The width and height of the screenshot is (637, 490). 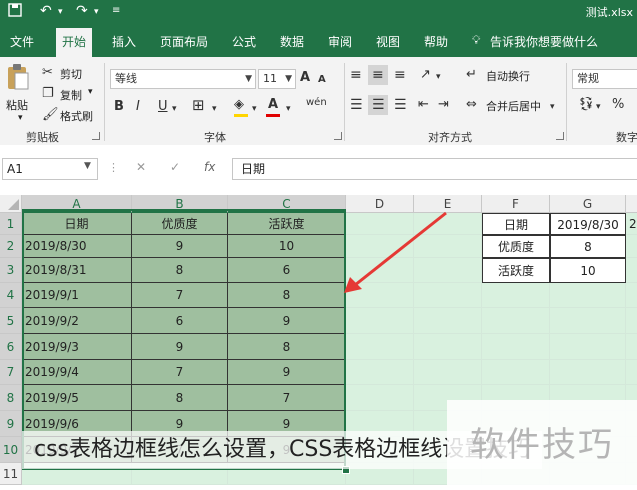 What do you see at coordinates (46, 11) in the screenshot?
I see `undo-icon: ↶` at bounding box center [46, 11].